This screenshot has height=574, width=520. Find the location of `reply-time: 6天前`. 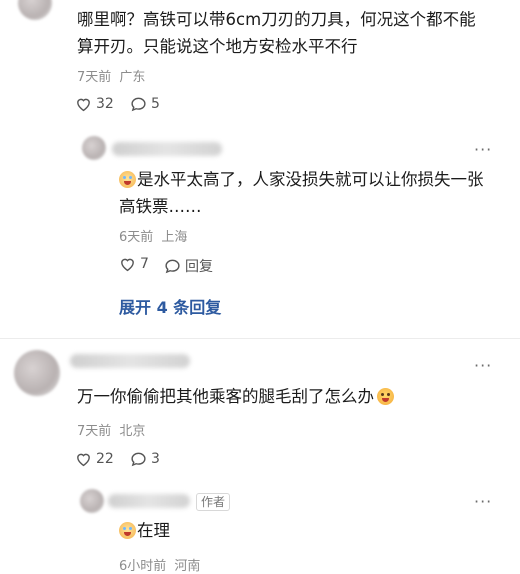

reply-time: 6天前 is located at coordinates (136, 237).